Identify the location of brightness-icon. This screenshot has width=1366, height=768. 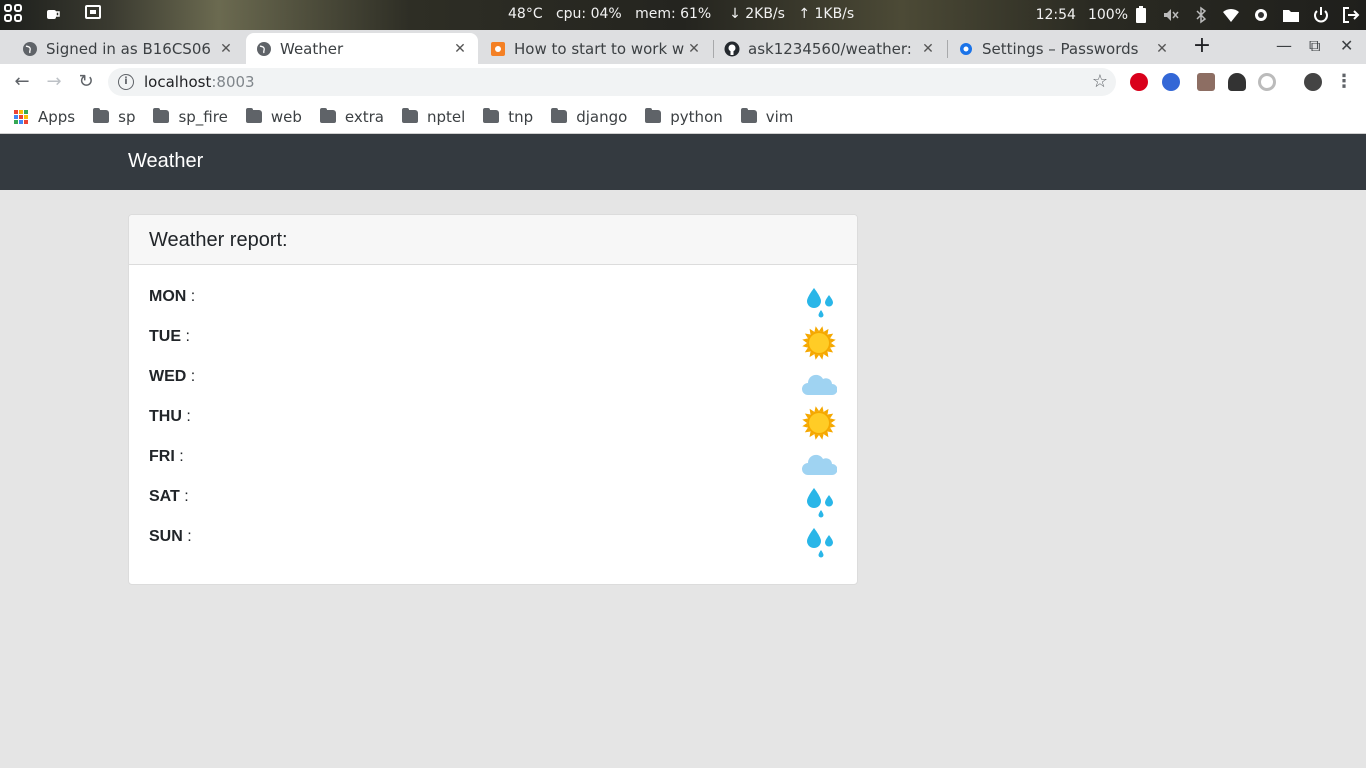
(1261, 15).